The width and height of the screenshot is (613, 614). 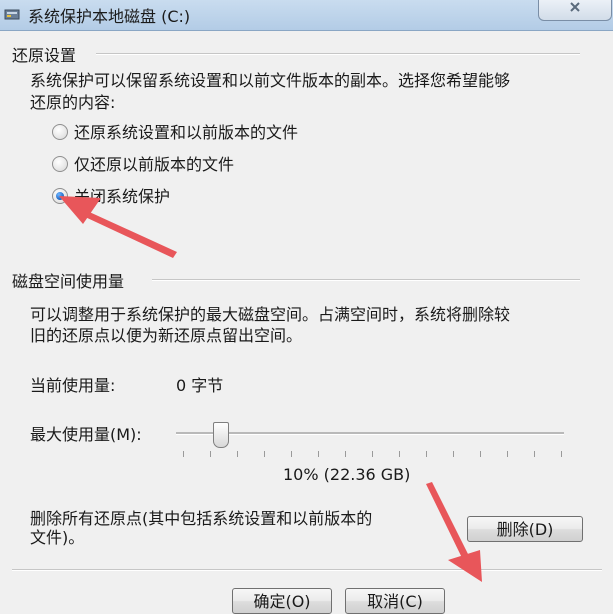 I want to click on window-title: 系统保护本地磁盘 (C:), so click(x=109, y=16).